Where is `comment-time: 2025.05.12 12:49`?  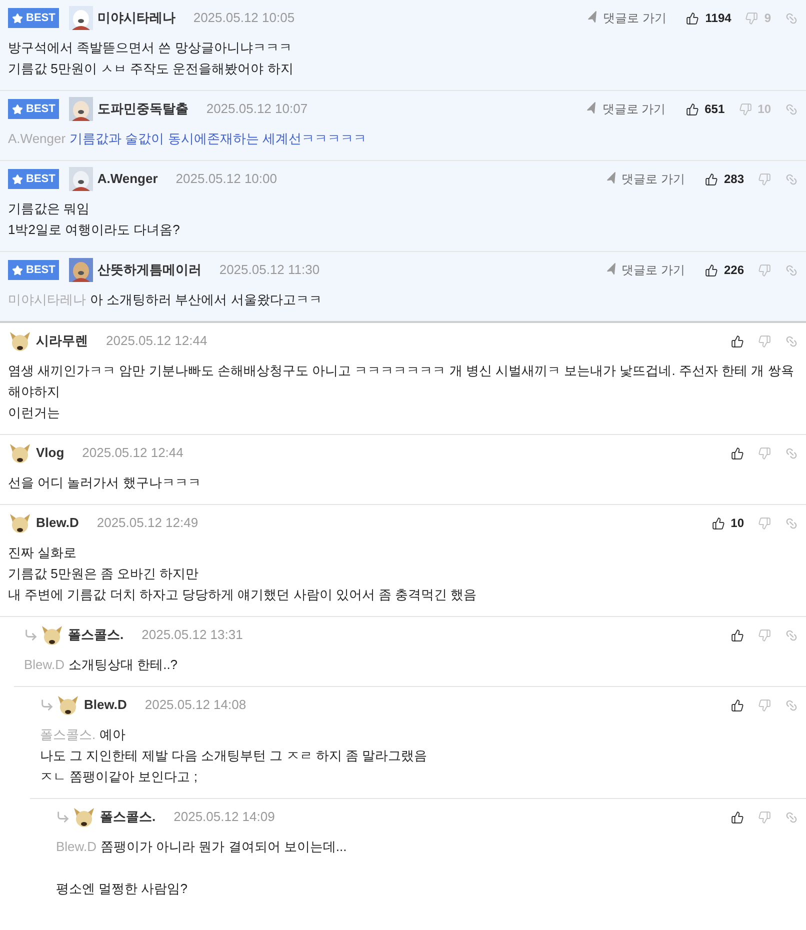 comment-time: 2025.05.12 12:49 is located at coordinates (147, 523).